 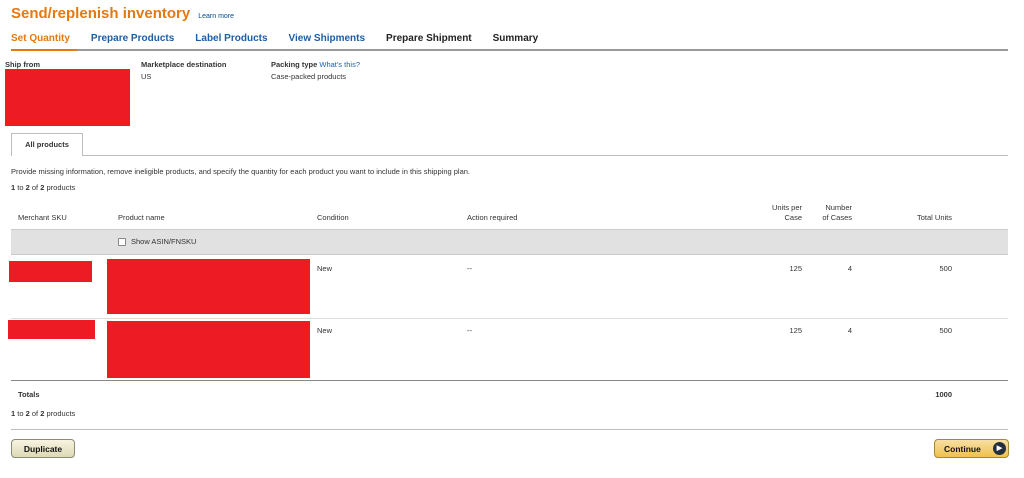 I want to click on row-separator, so click(x=509, y=318).